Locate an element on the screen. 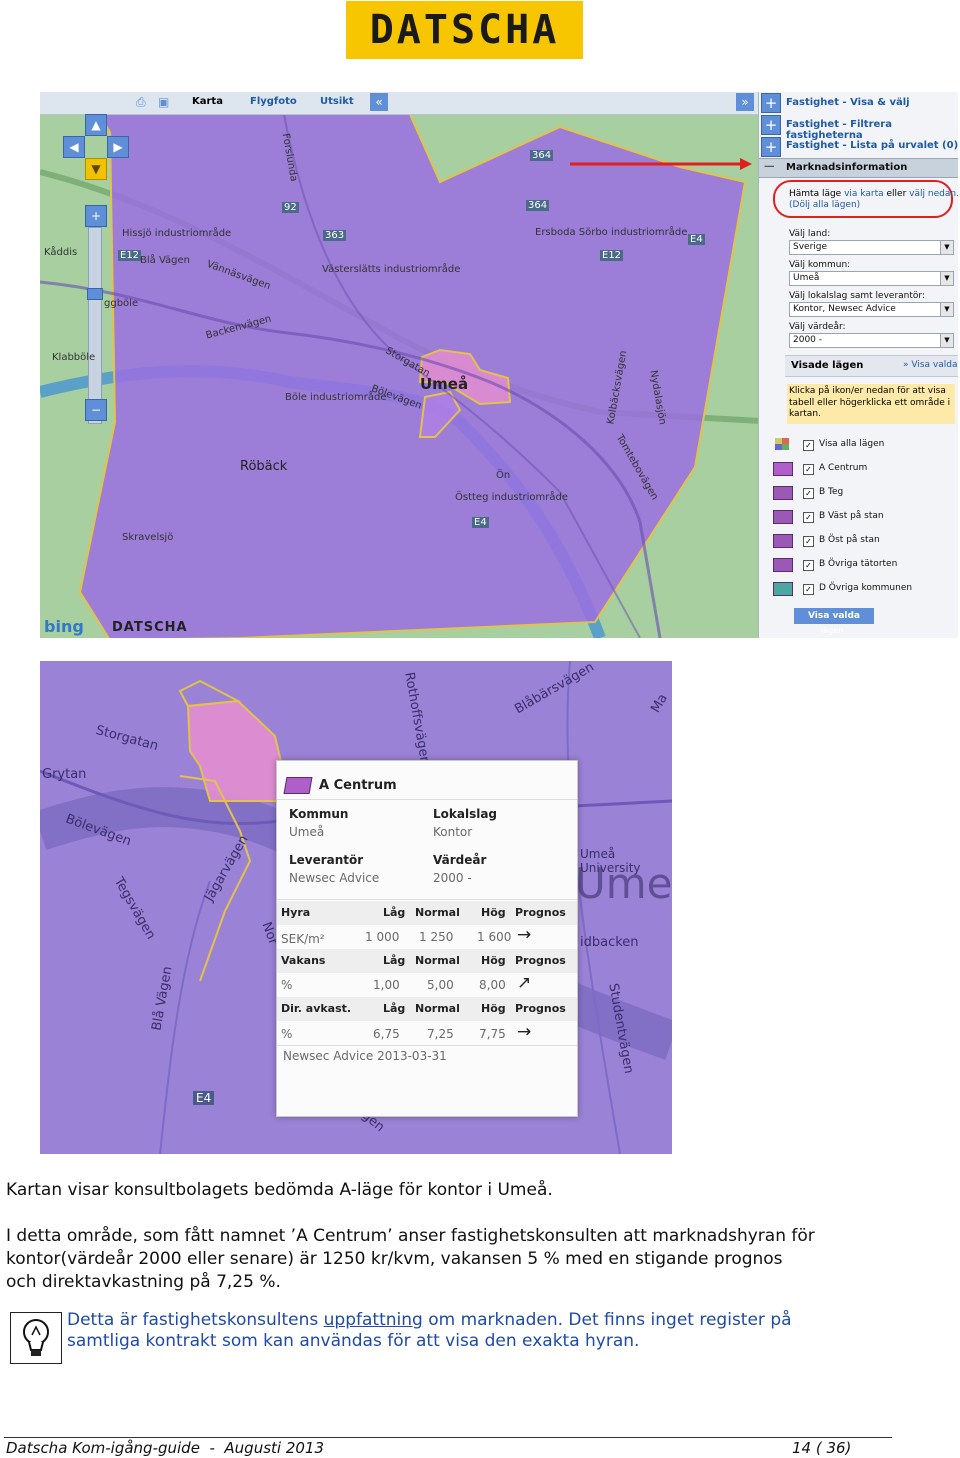 The height and width of the screenshot is (1458, 960). land-select: Sverige ▼ is located at coordinates (871, 247).